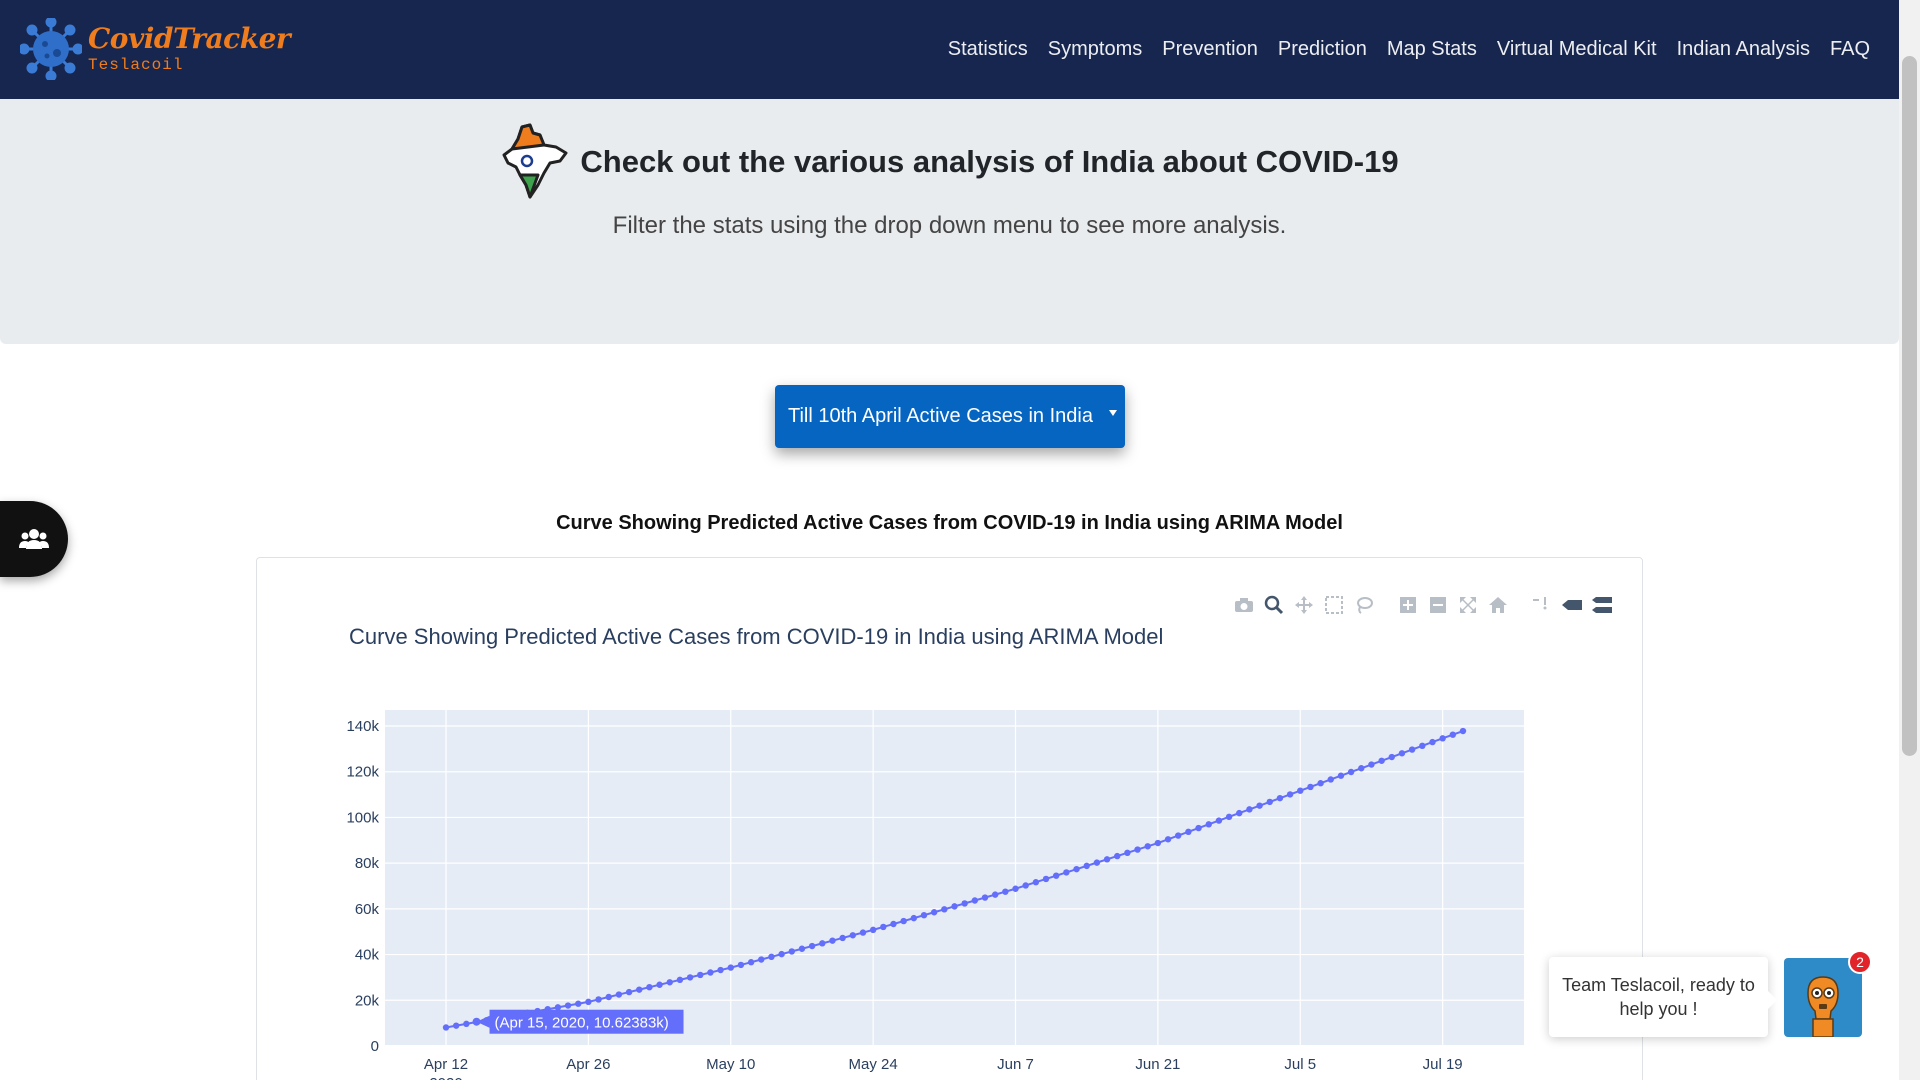 The image size is (1920, 1080). What do you see at coordinates (1468, 605) in the screenshot?
I see `autoscale-icon` at bounding box center [1468, 605].